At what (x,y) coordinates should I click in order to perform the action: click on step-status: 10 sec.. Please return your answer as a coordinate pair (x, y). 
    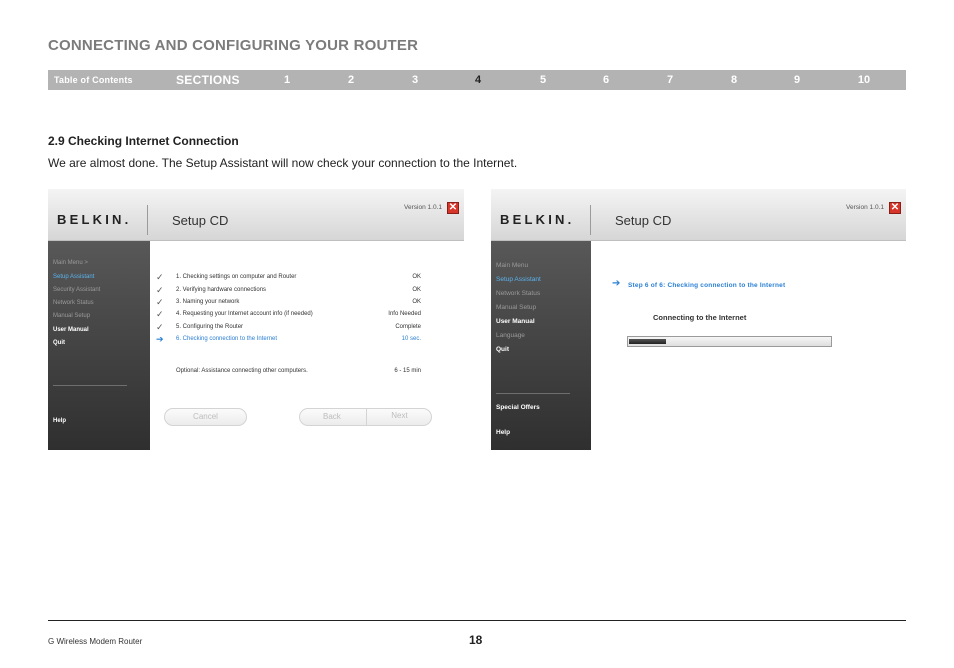
    Looking at the image, I should click on (411, 339).